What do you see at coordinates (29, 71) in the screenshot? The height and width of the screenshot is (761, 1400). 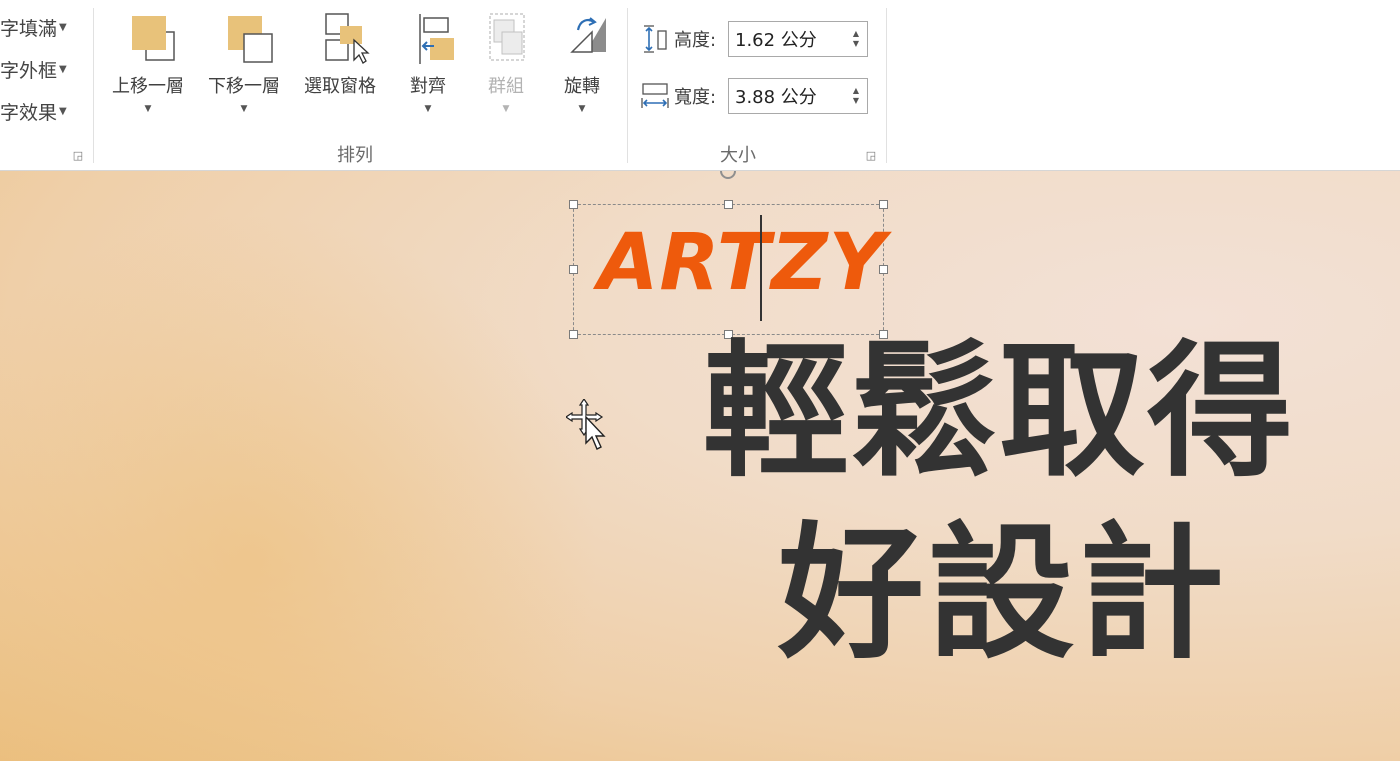 I see `text-outline-label: 字外框` at bounding box center [29, 71].